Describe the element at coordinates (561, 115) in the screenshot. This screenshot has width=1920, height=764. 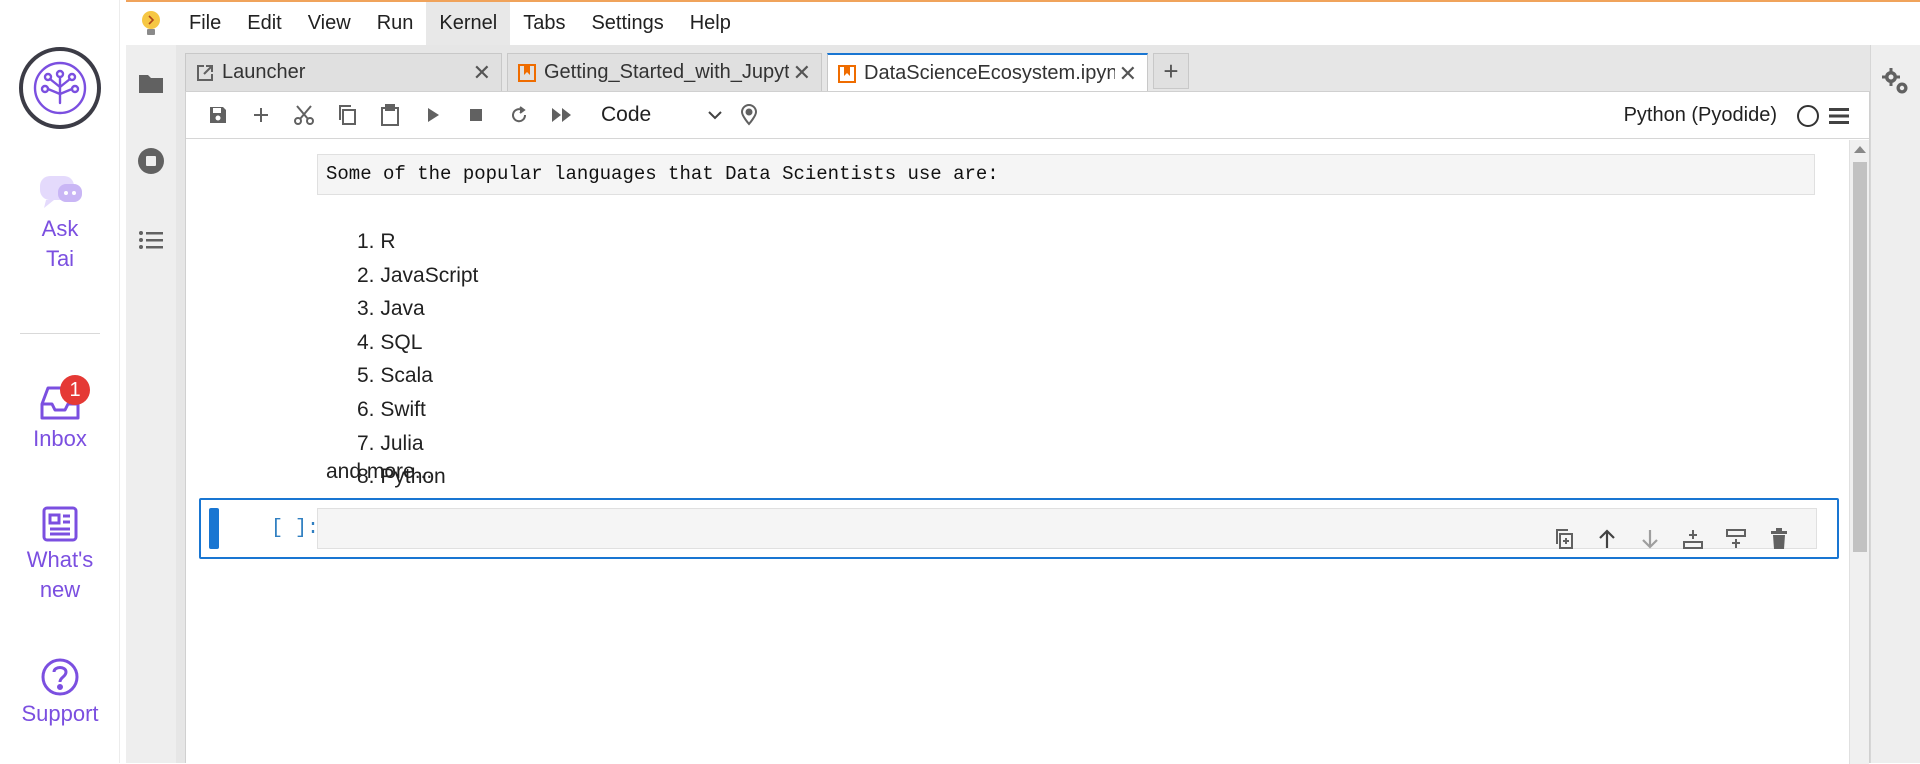
I see `run-all-fast-forward-icon` at that location.